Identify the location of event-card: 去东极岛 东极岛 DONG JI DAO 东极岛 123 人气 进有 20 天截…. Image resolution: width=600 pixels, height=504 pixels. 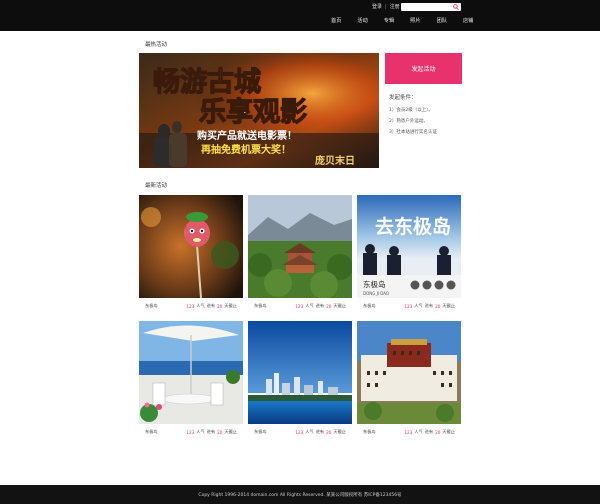
(409, 252).